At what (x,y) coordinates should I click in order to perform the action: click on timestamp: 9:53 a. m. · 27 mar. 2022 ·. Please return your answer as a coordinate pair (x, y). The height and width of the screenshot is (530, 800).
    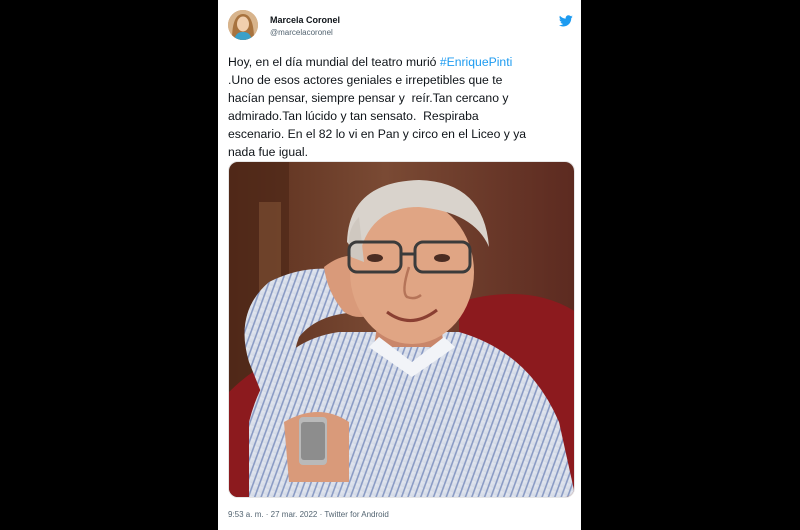
    Looking at the image, I should click on (276, 514).